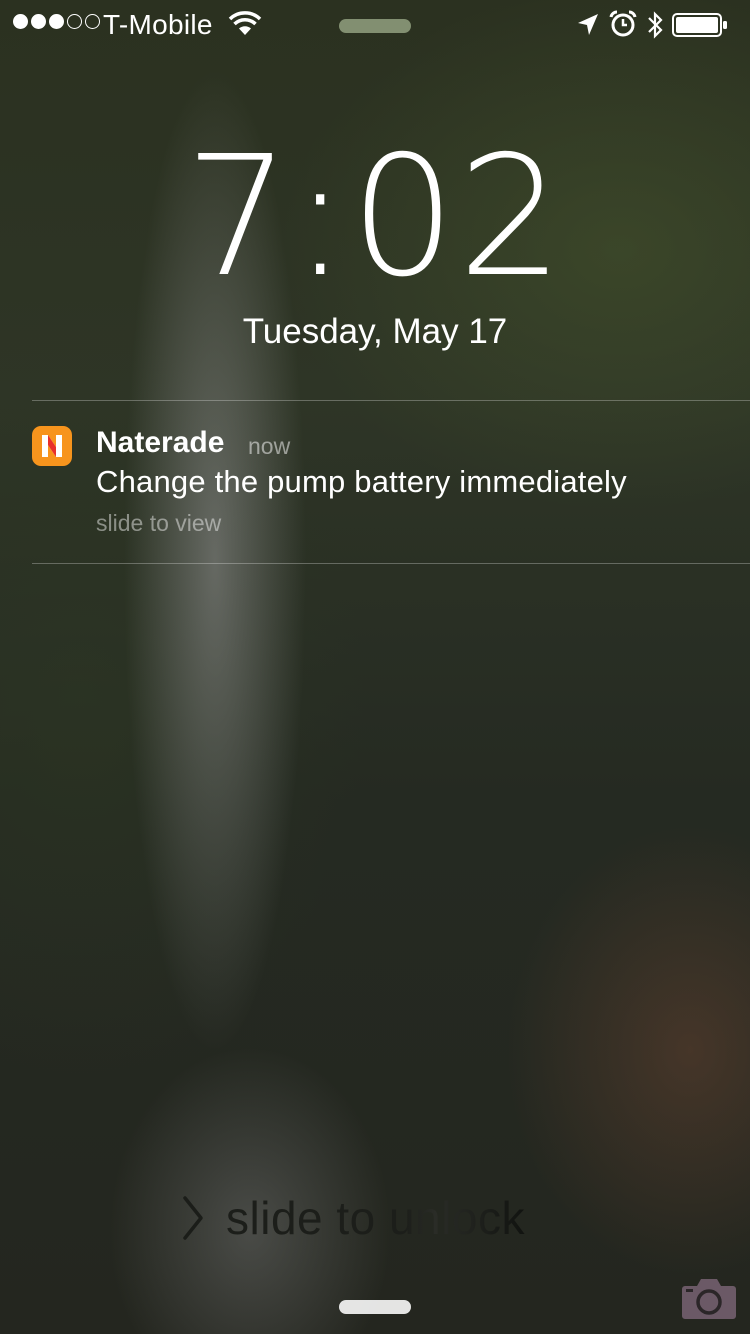 The height and width of the screenshot is (1334, 750). Describe the element at coordinates (375, 331) in the screenshot. I see `lock-screen-date: Tuesday, May 17` at that location.